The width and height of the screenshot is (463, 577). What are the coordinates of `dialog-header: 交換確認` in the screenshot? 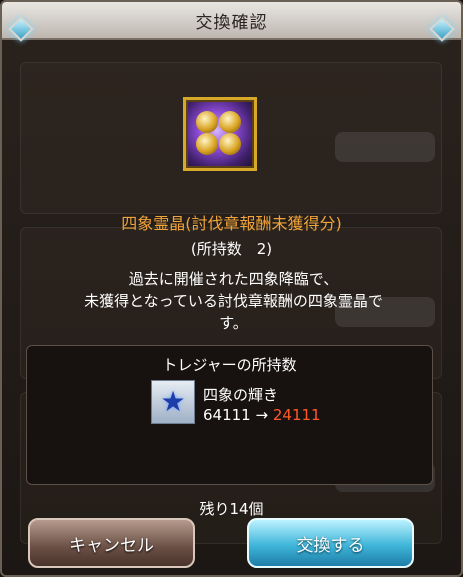 It's located at (231, 21).